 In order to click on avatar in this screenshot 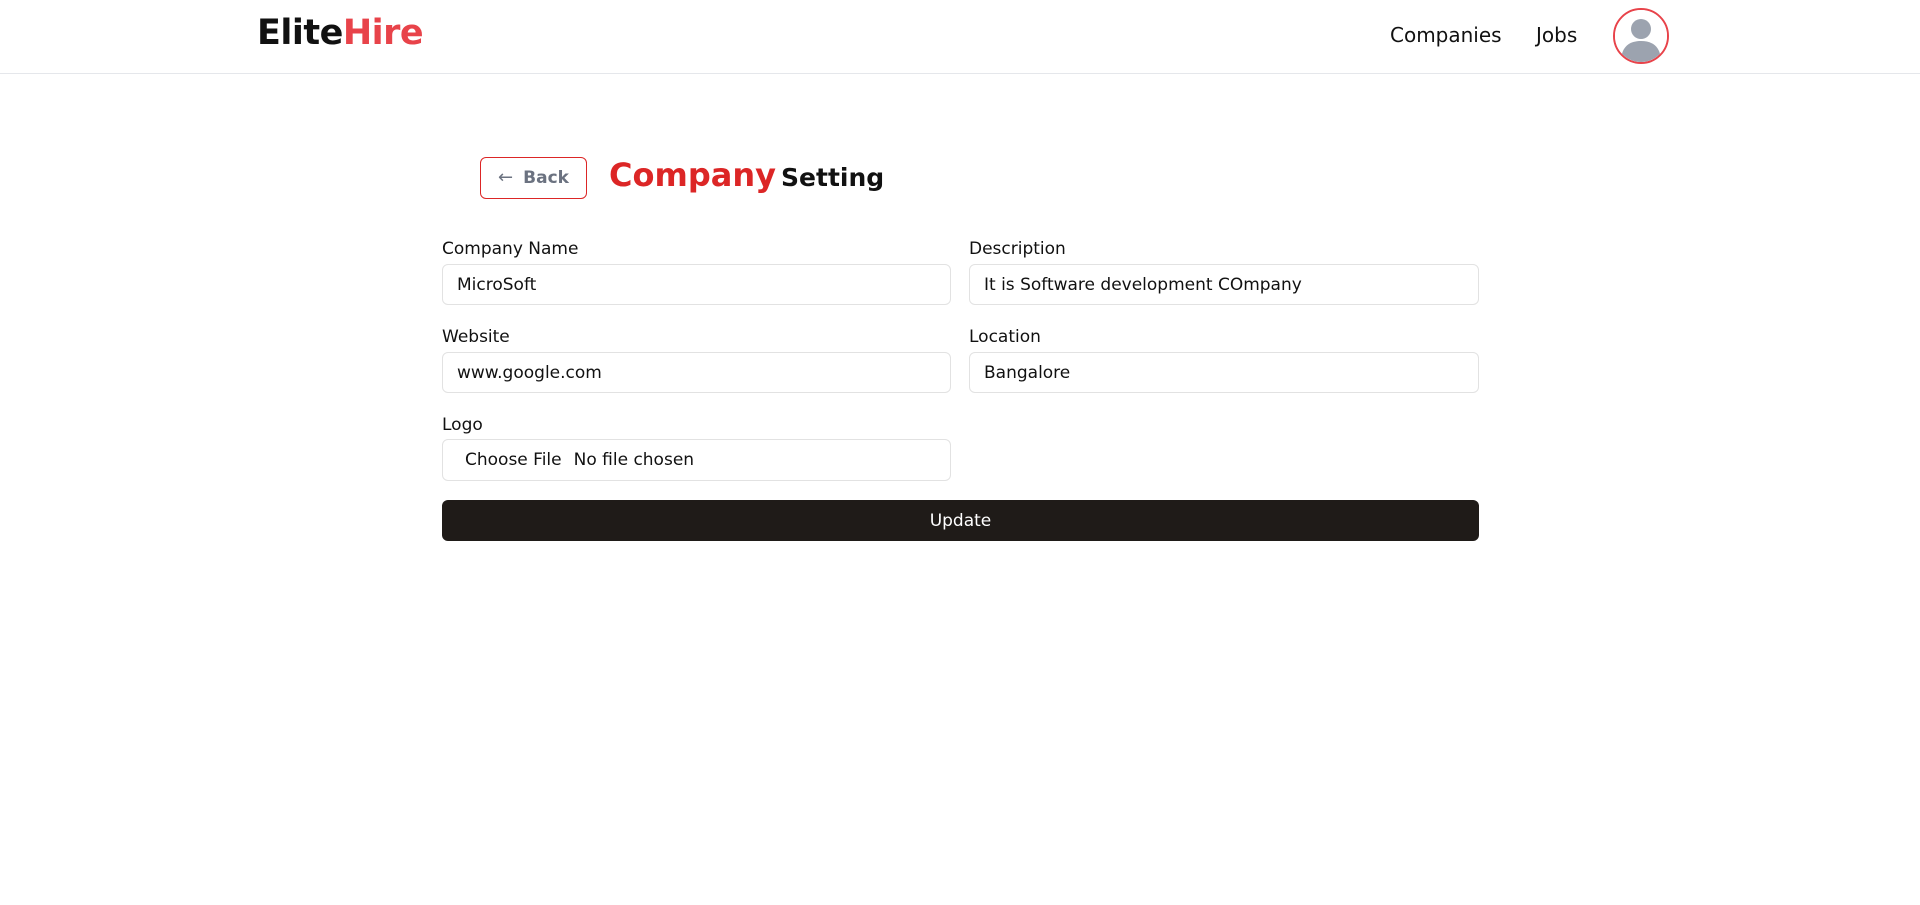, I will do `click(1641, 36)`.